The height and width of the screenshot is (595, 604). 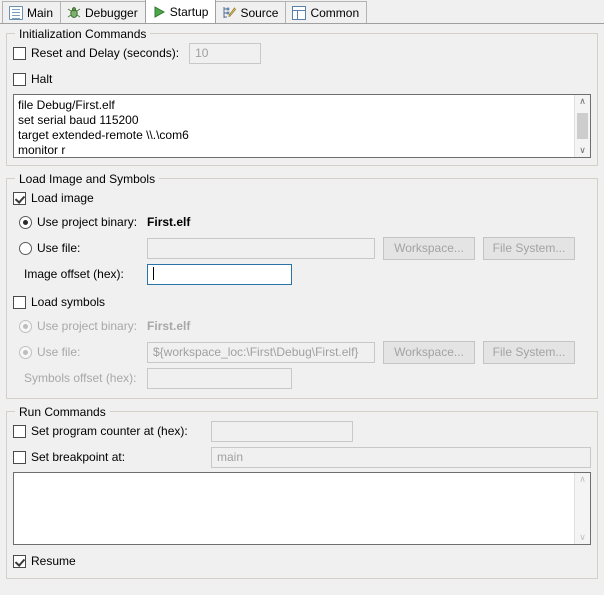 What do you see at coordinates (105, 53) in the screenshot?
I see `reset-and-delay-label: Reset and Delay (seconds):` at bounding box center [105, 53].